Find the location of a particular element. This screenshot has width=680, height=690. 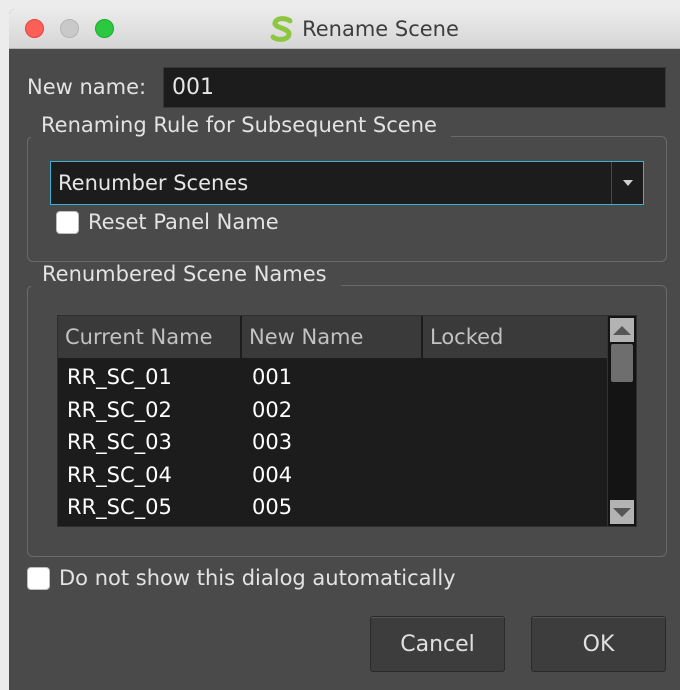

column-header-new-name: New Name is located at coordinates (332, 337).